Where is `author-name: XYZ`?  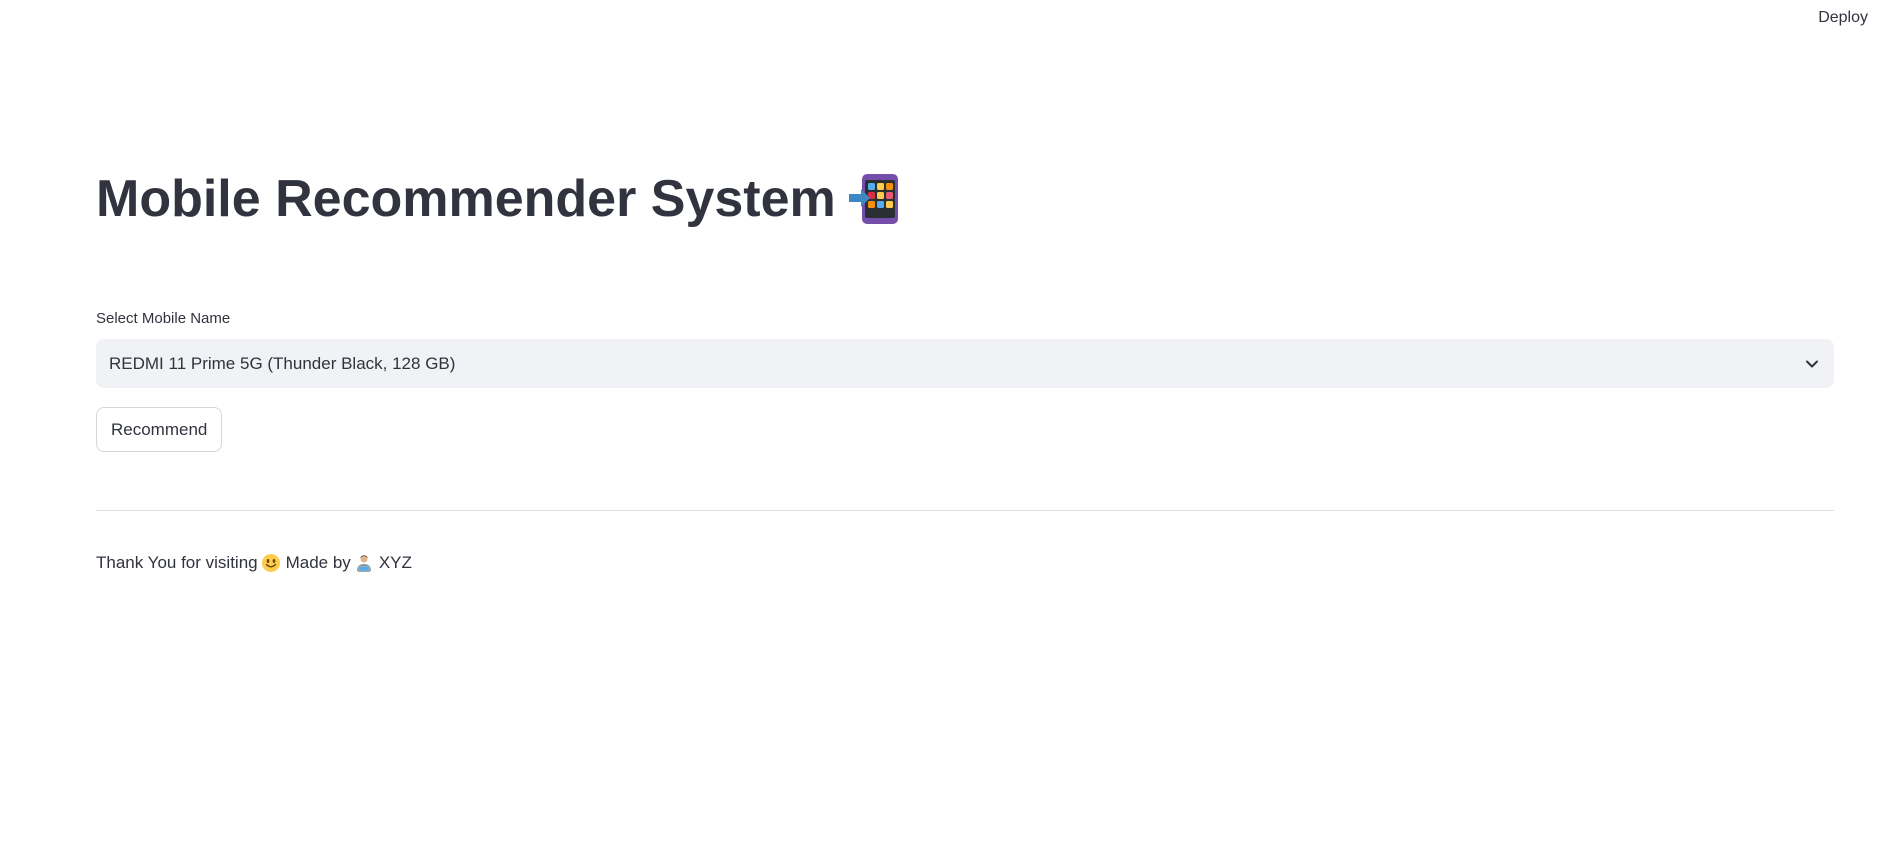
author-name: XYZ is located at coordinates (395, 562).